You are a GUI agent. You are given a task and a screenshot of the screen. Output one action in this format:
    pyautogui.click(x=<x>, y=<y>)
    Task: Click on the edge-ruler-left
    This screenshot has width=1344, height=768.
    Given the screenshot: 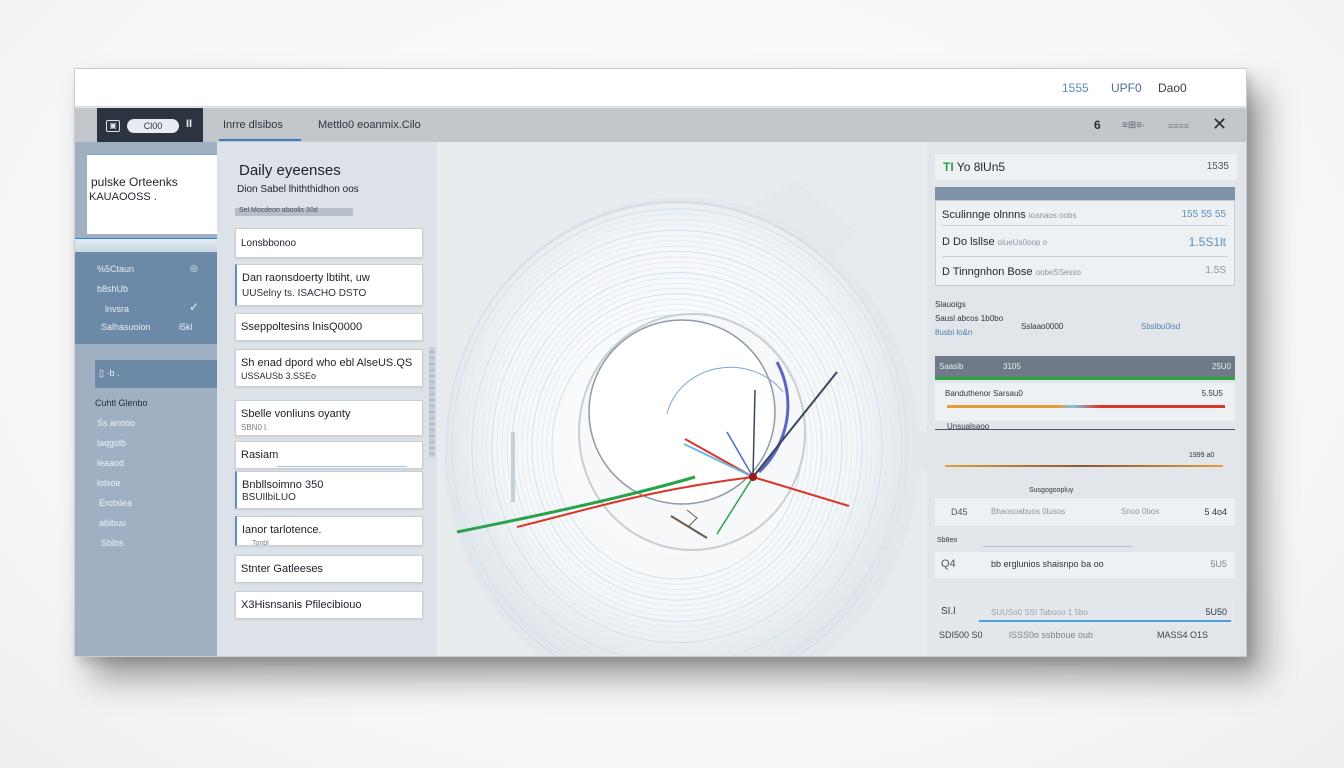 What is the action you would take?
    pyautogui.click(x=513, y=467)
    